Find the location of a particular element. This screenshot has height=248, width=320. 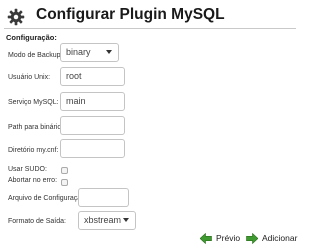

unix-user-label: Usuário Unix: is located at coordinates (29, 77).